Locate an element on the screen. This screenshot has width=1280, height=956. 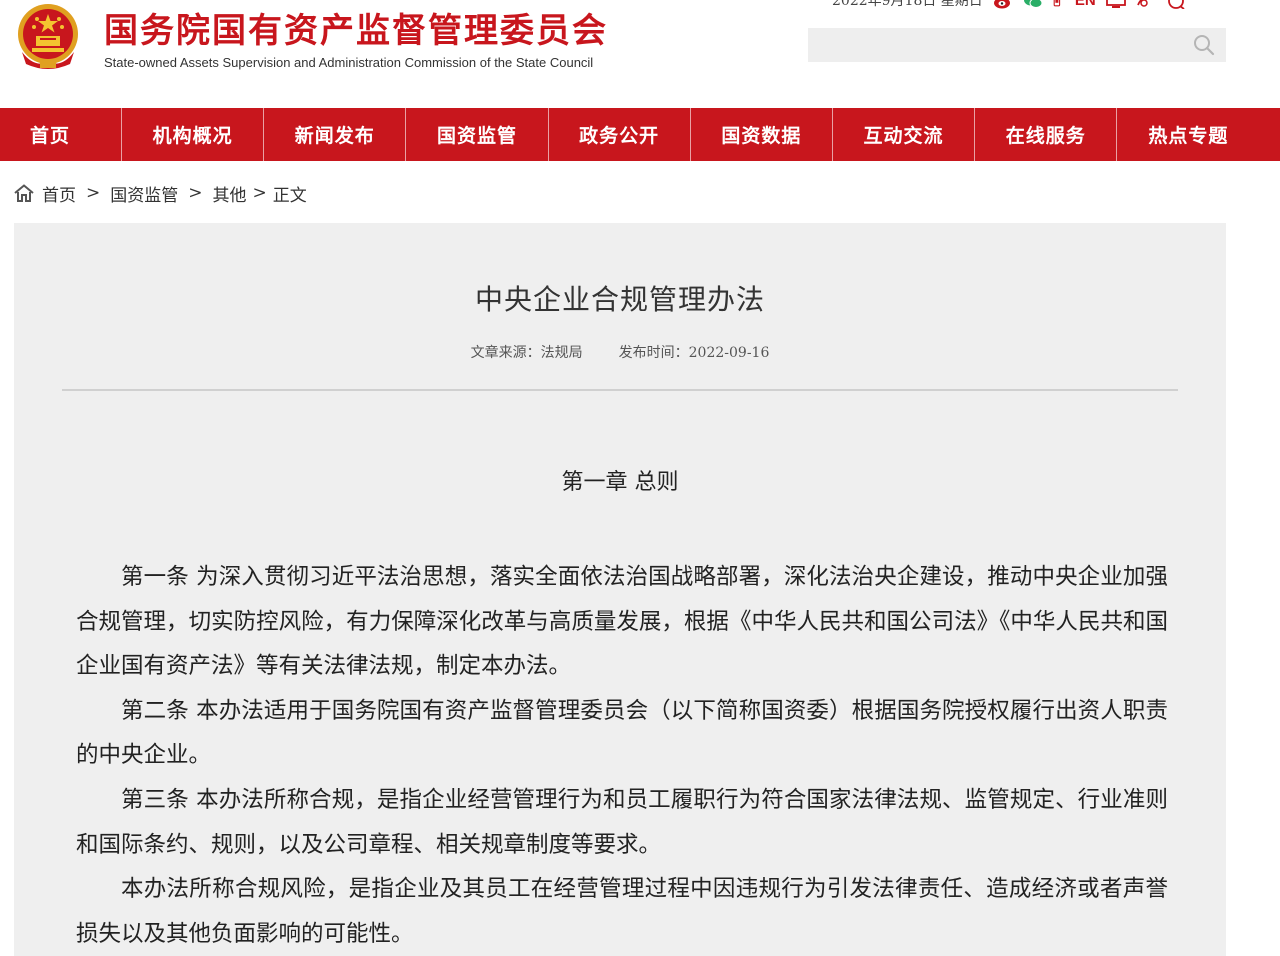
breadcrumb-other: 其他 is located at coordinates (230, 193).